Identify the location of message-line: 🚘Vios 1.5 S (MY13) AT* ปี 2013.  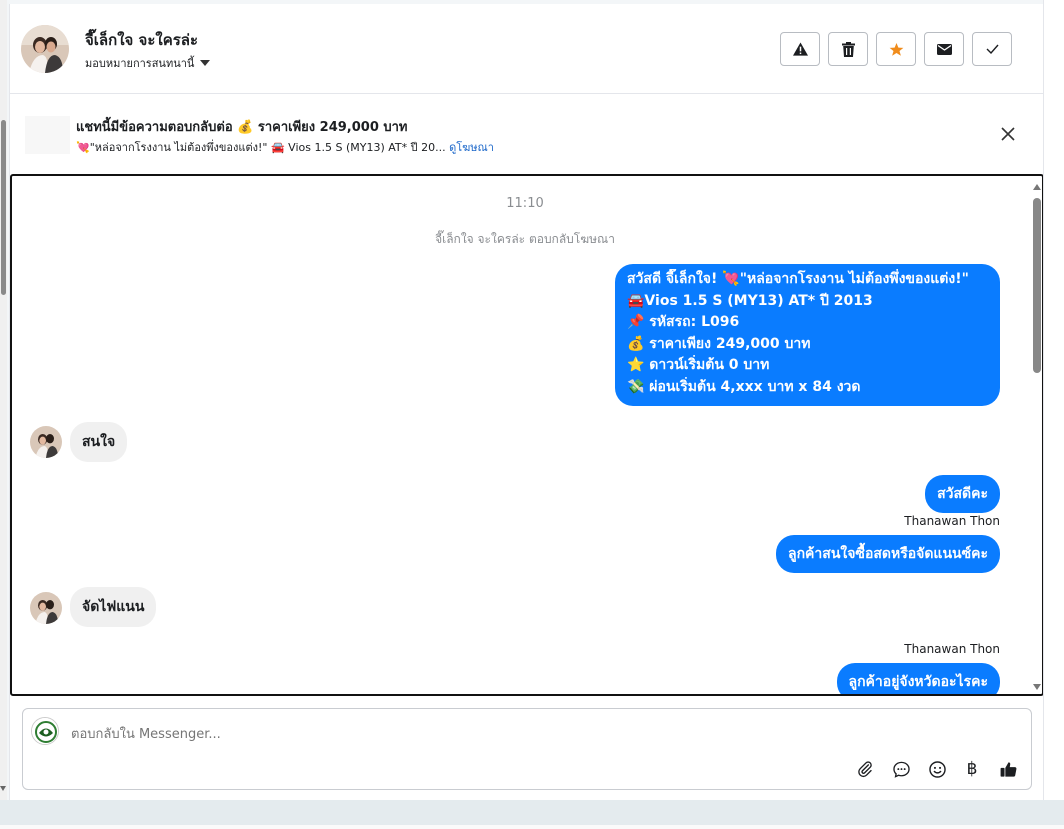
(750, 300).